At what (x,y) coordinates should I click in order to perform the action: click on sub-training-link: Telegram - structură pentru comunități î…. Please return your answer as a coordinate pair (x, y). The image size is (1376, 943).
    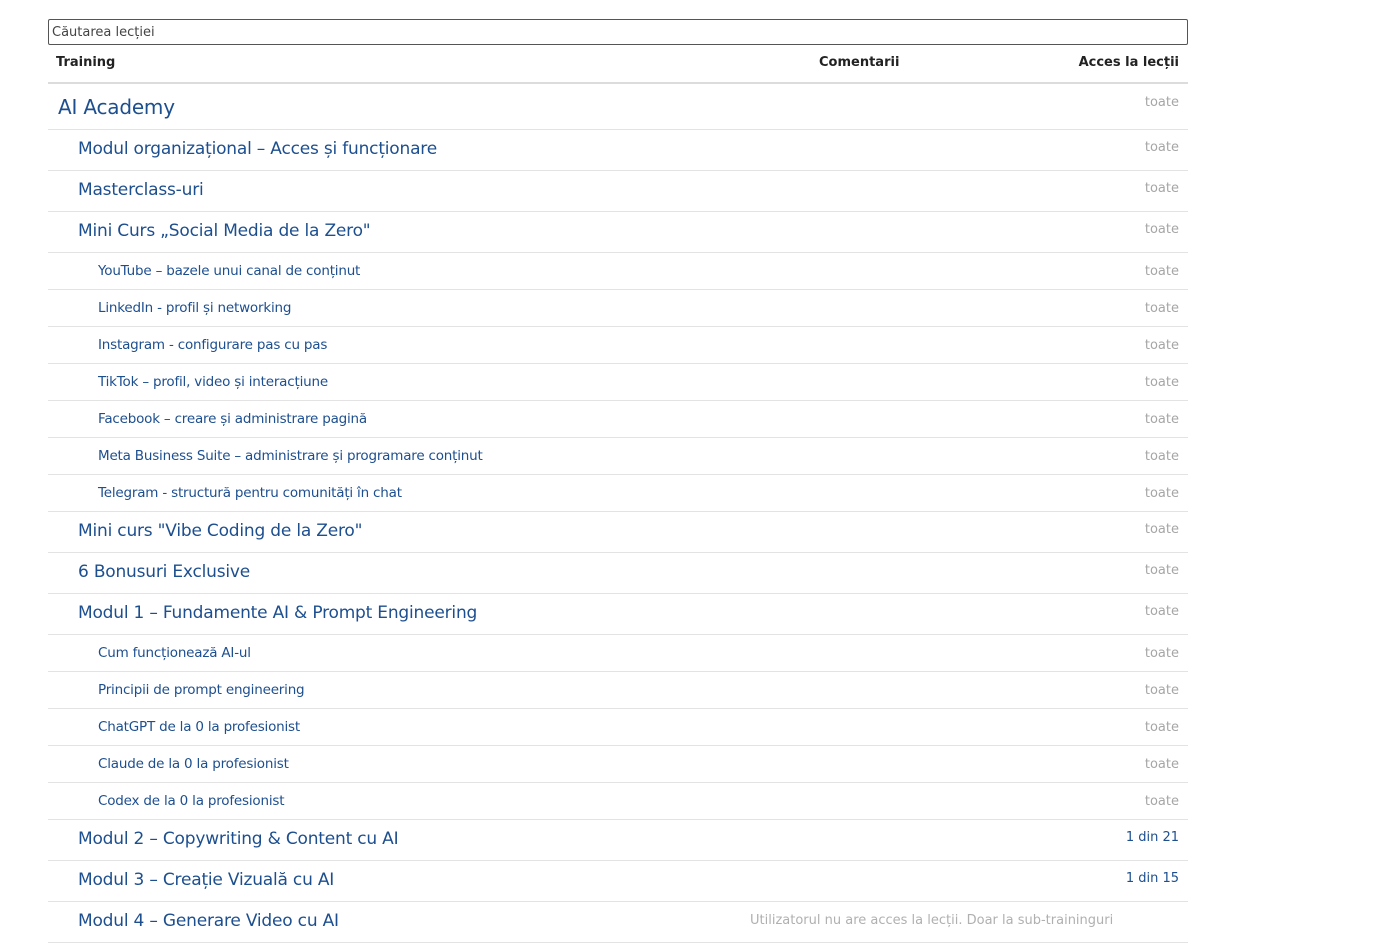
    Looking at the image, I should click on (250, 493).